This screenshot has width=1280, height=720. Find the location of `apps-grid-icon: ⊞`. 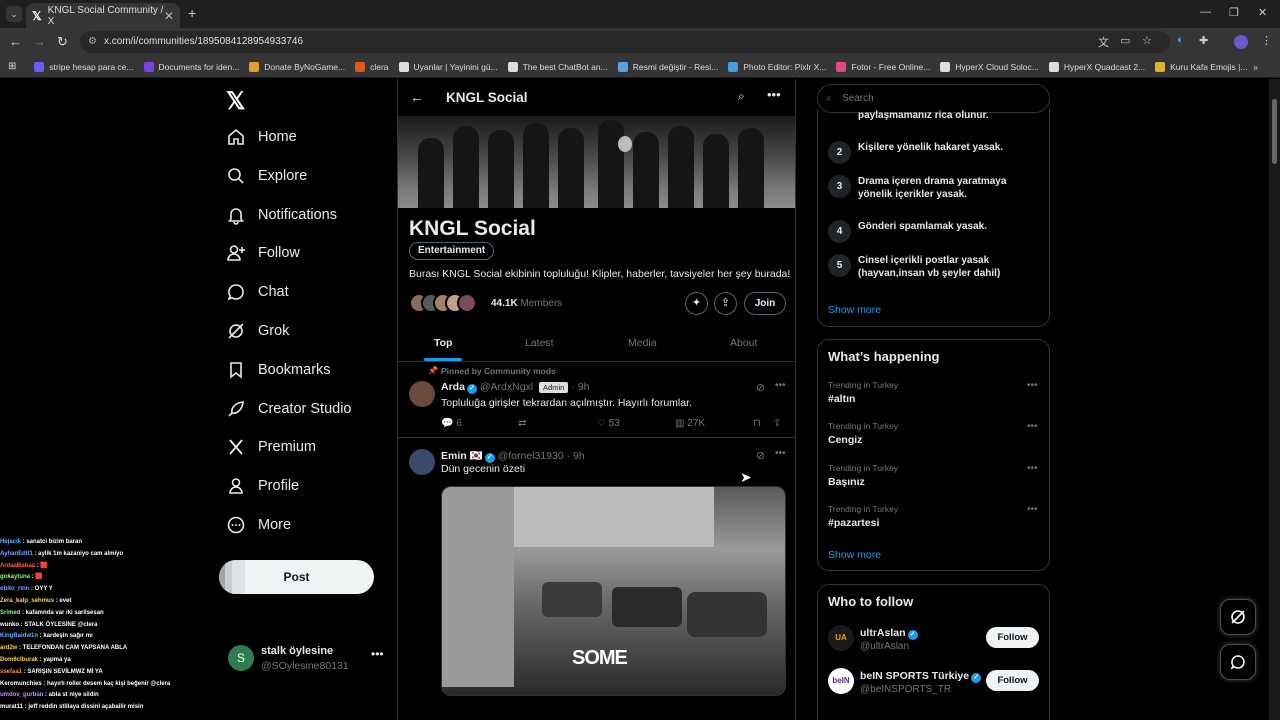

apps-grid-icon: ⊞ is located at coordinates (12, 66).